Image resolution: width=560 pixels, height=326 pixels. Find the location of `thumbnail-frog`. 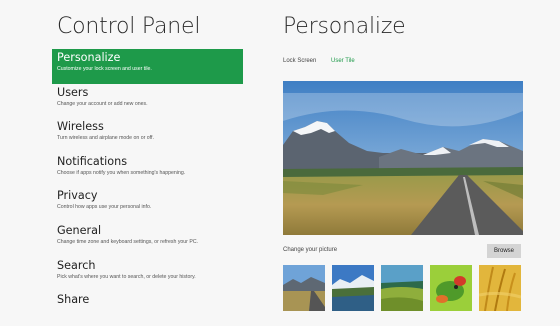

thumbnail-frog is located at coordinates (451, 288).